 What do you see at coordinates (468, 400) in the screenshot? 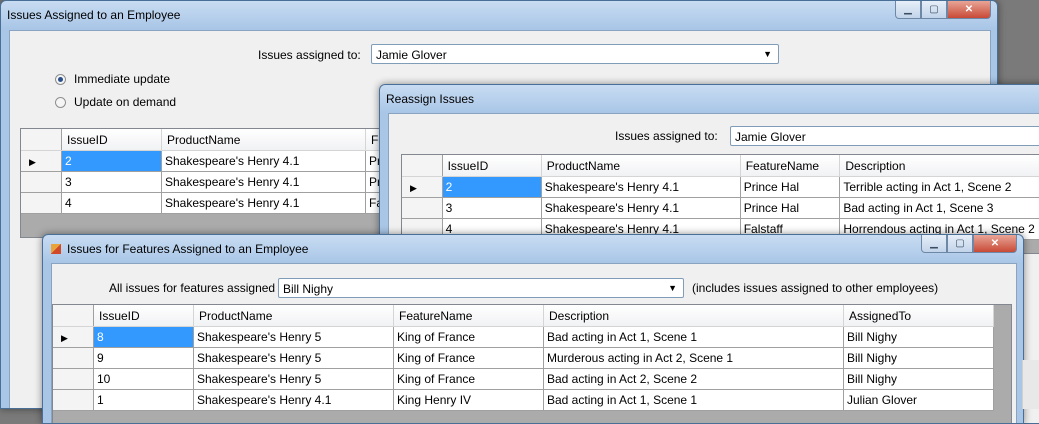
I see `table-cell: King Henry IV` at bounding box center [468, 400].